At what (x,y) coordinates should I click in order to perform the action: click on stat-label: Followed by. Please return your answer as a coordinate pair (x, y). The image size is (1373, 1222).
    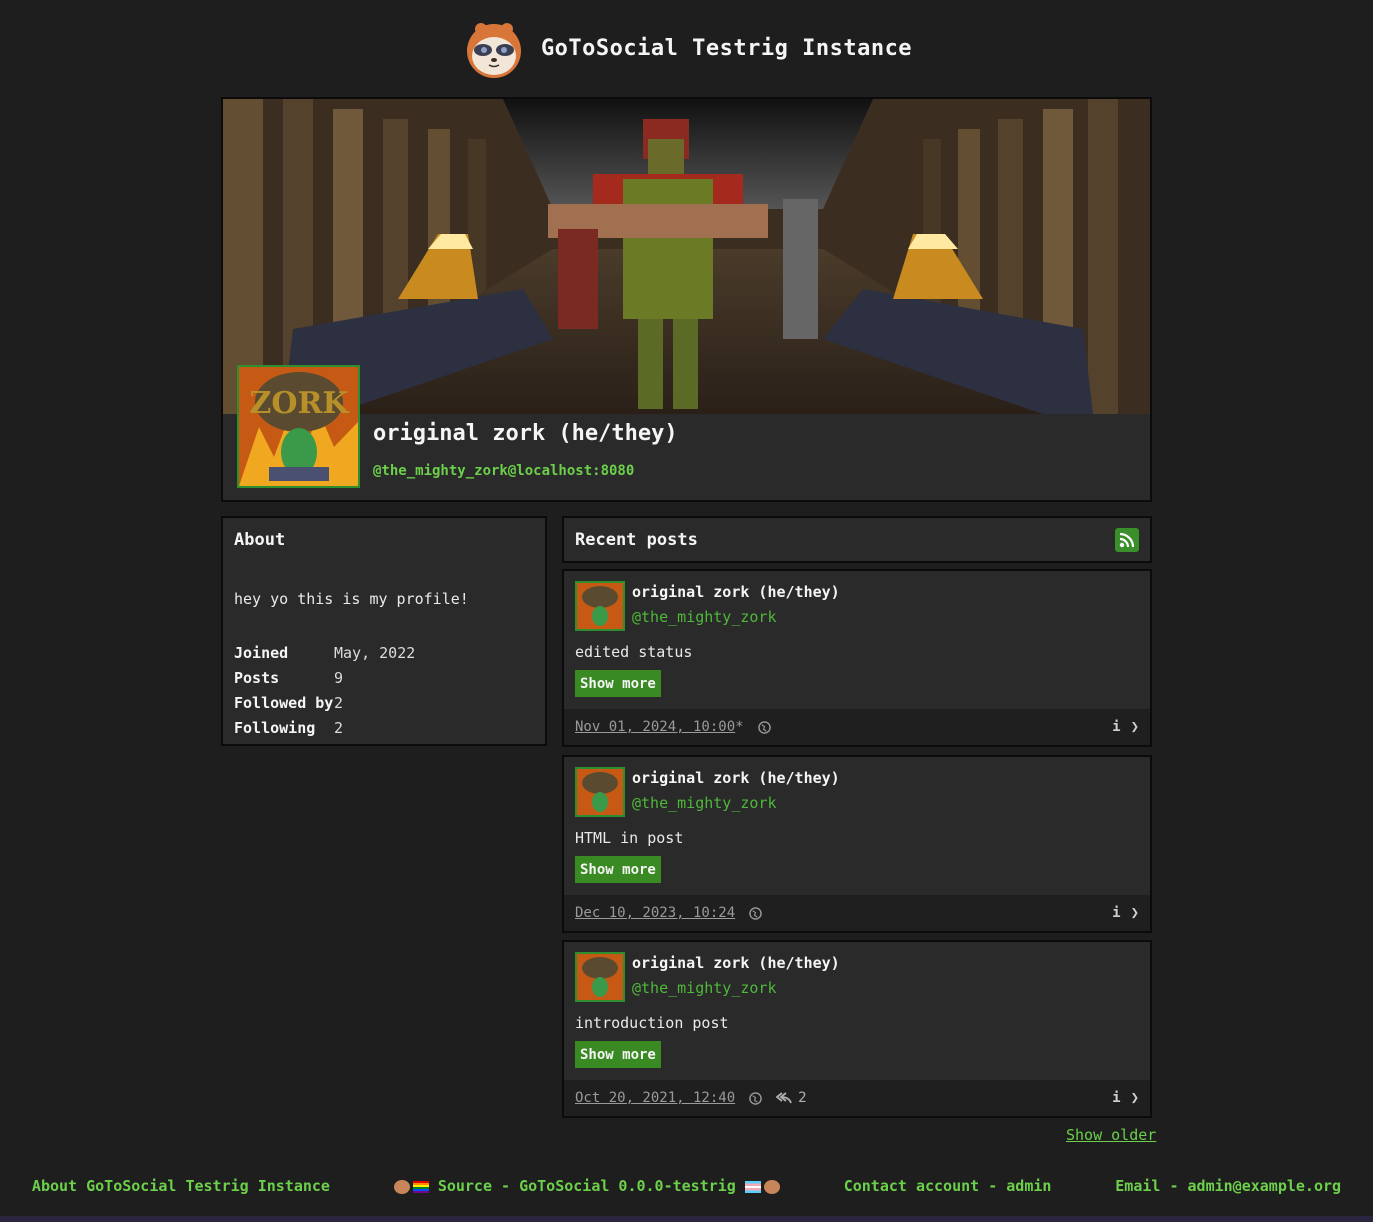
    Looking at the image, I should click on (284, 702).